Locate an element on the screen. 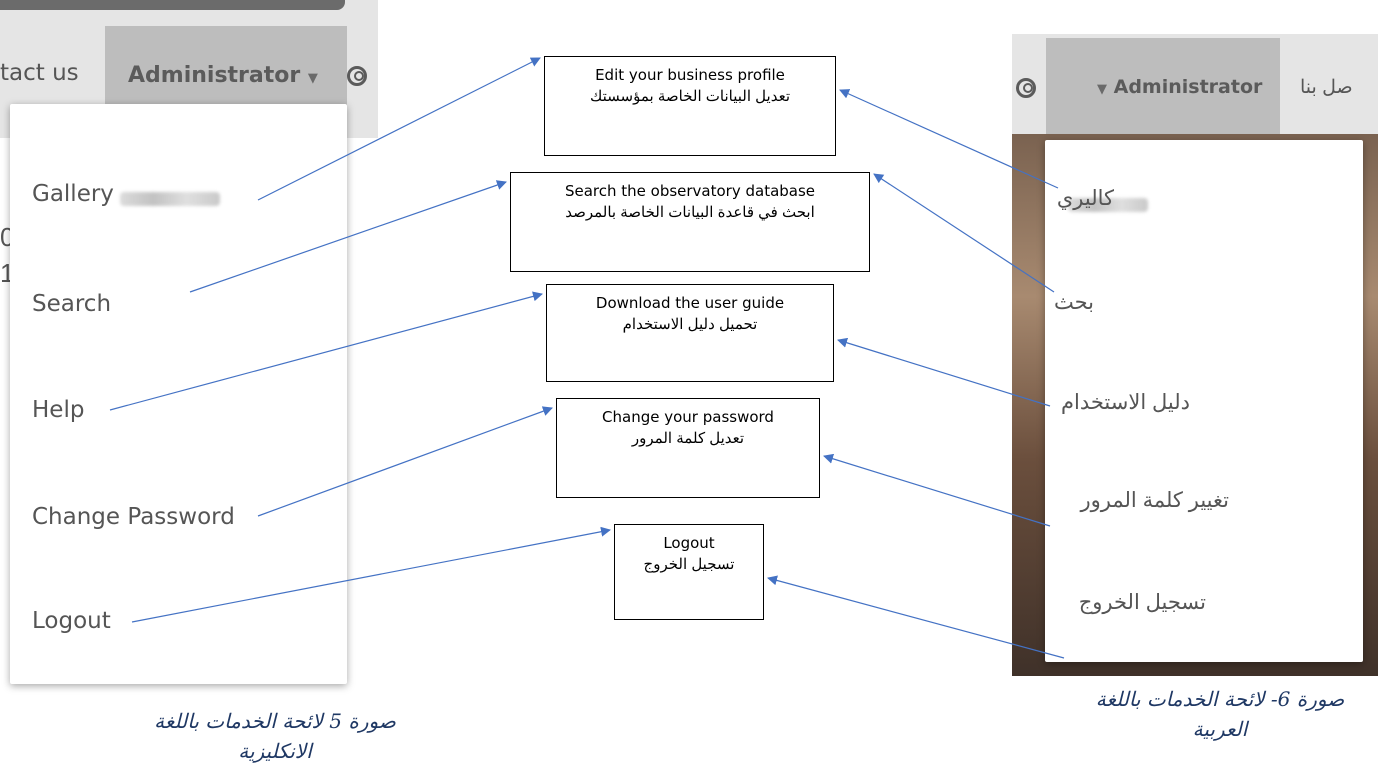  arrow-help-right is located at coordinates (944, 372).